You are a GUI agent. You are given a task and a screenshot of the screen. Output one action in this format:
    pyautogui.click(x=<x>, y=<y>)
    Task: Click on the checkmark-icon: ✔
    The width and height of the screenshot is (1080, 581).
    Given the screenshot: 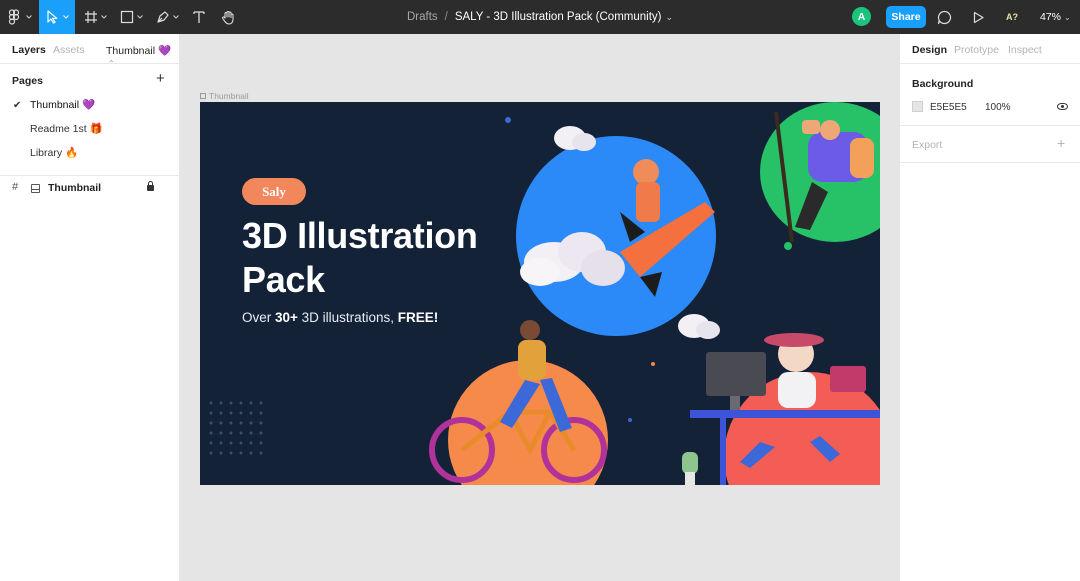 What is the action you would take?
    pyautogui.click(x=17, y=105)
    